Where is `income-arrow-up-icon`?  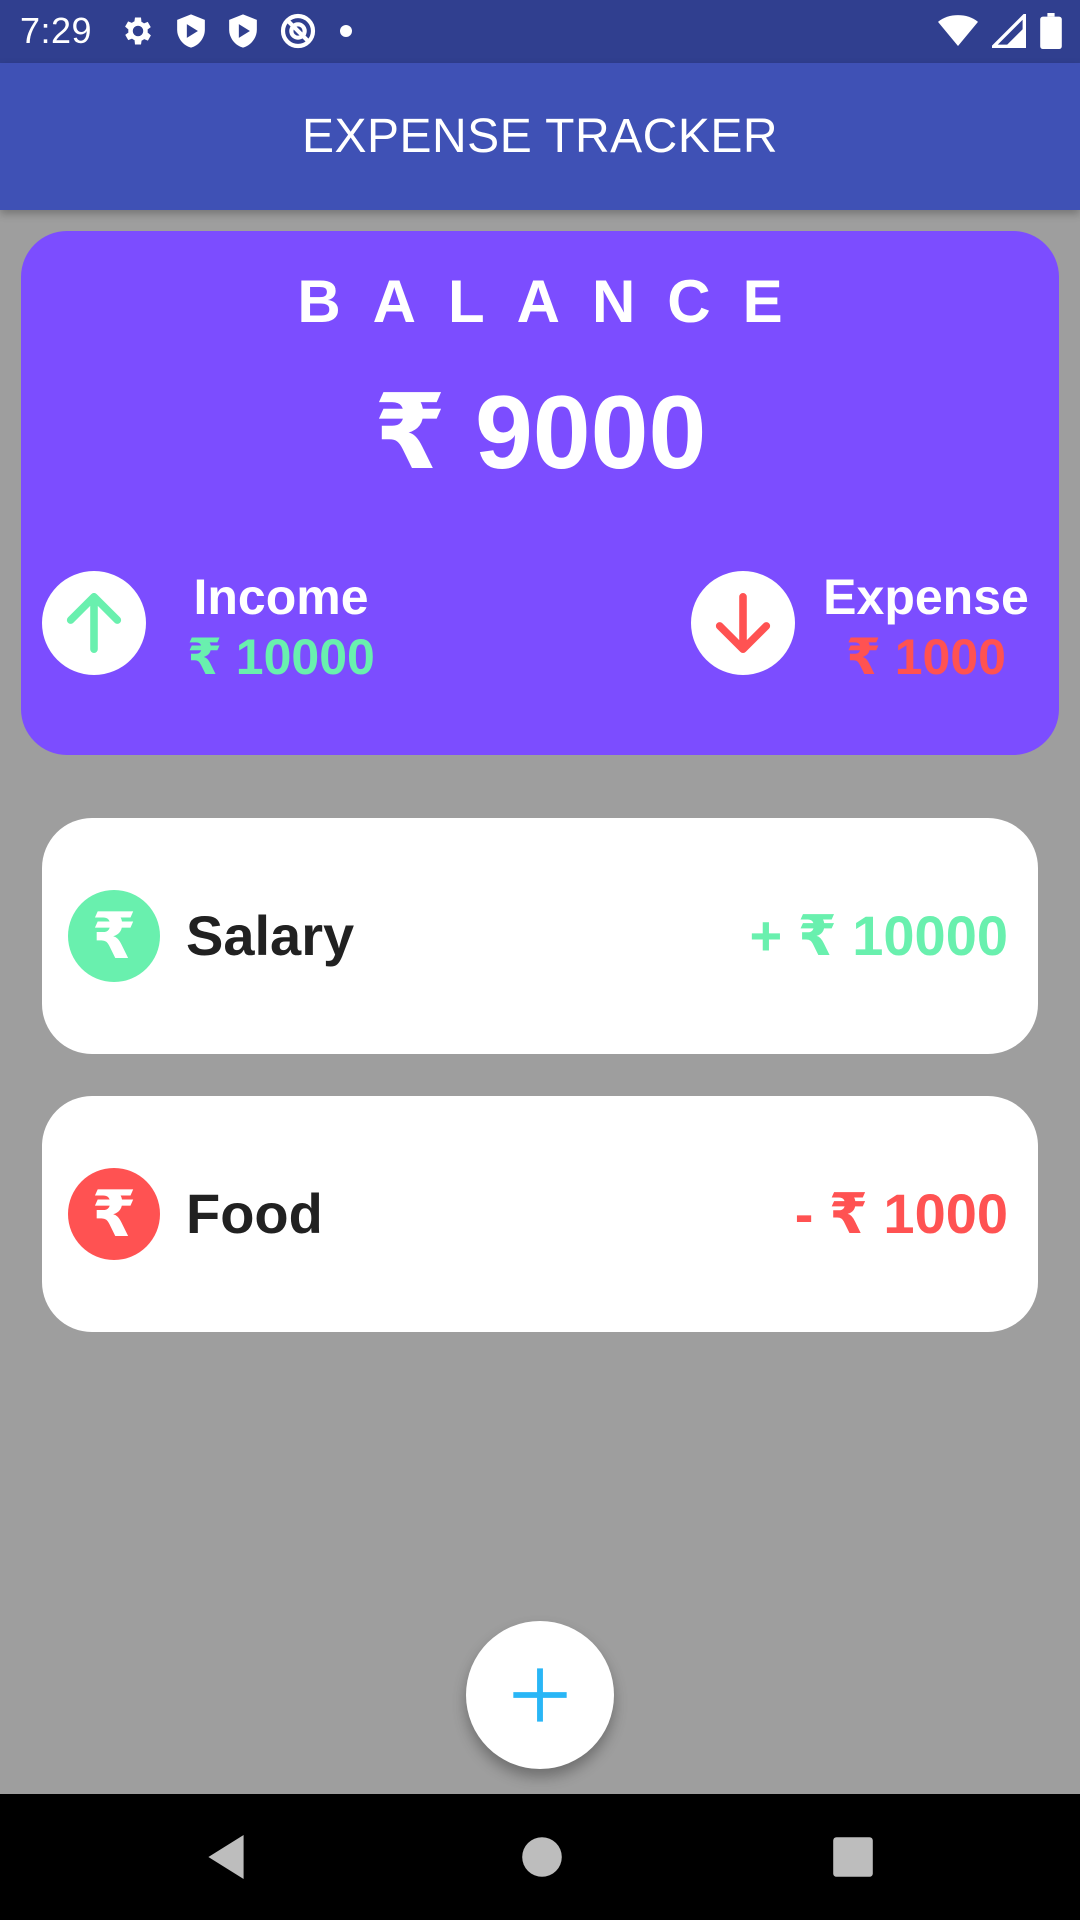
income-arrow-up-icon is located at coordinates (94, 623).